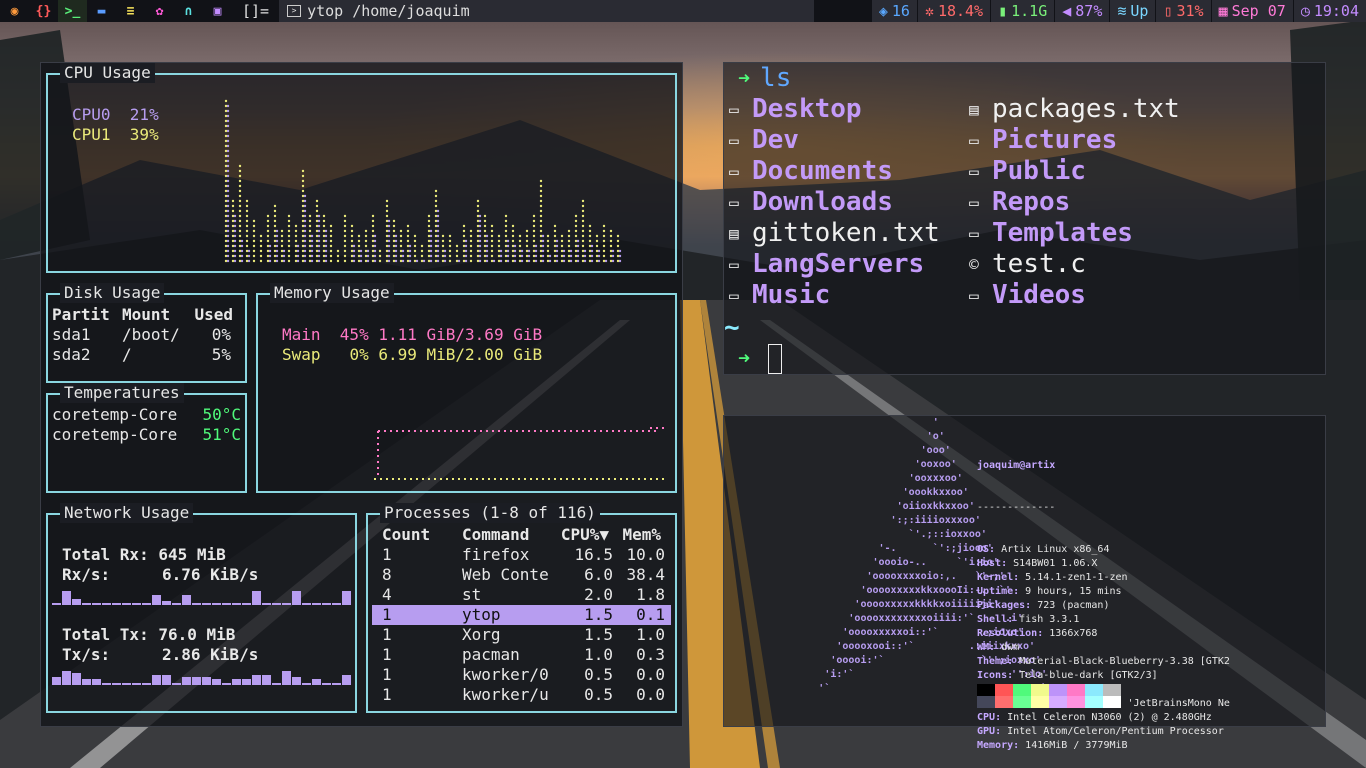 This screenshot has height=768, width=1366. I want to click on process-header: CPU%▼, so click(585, 535).